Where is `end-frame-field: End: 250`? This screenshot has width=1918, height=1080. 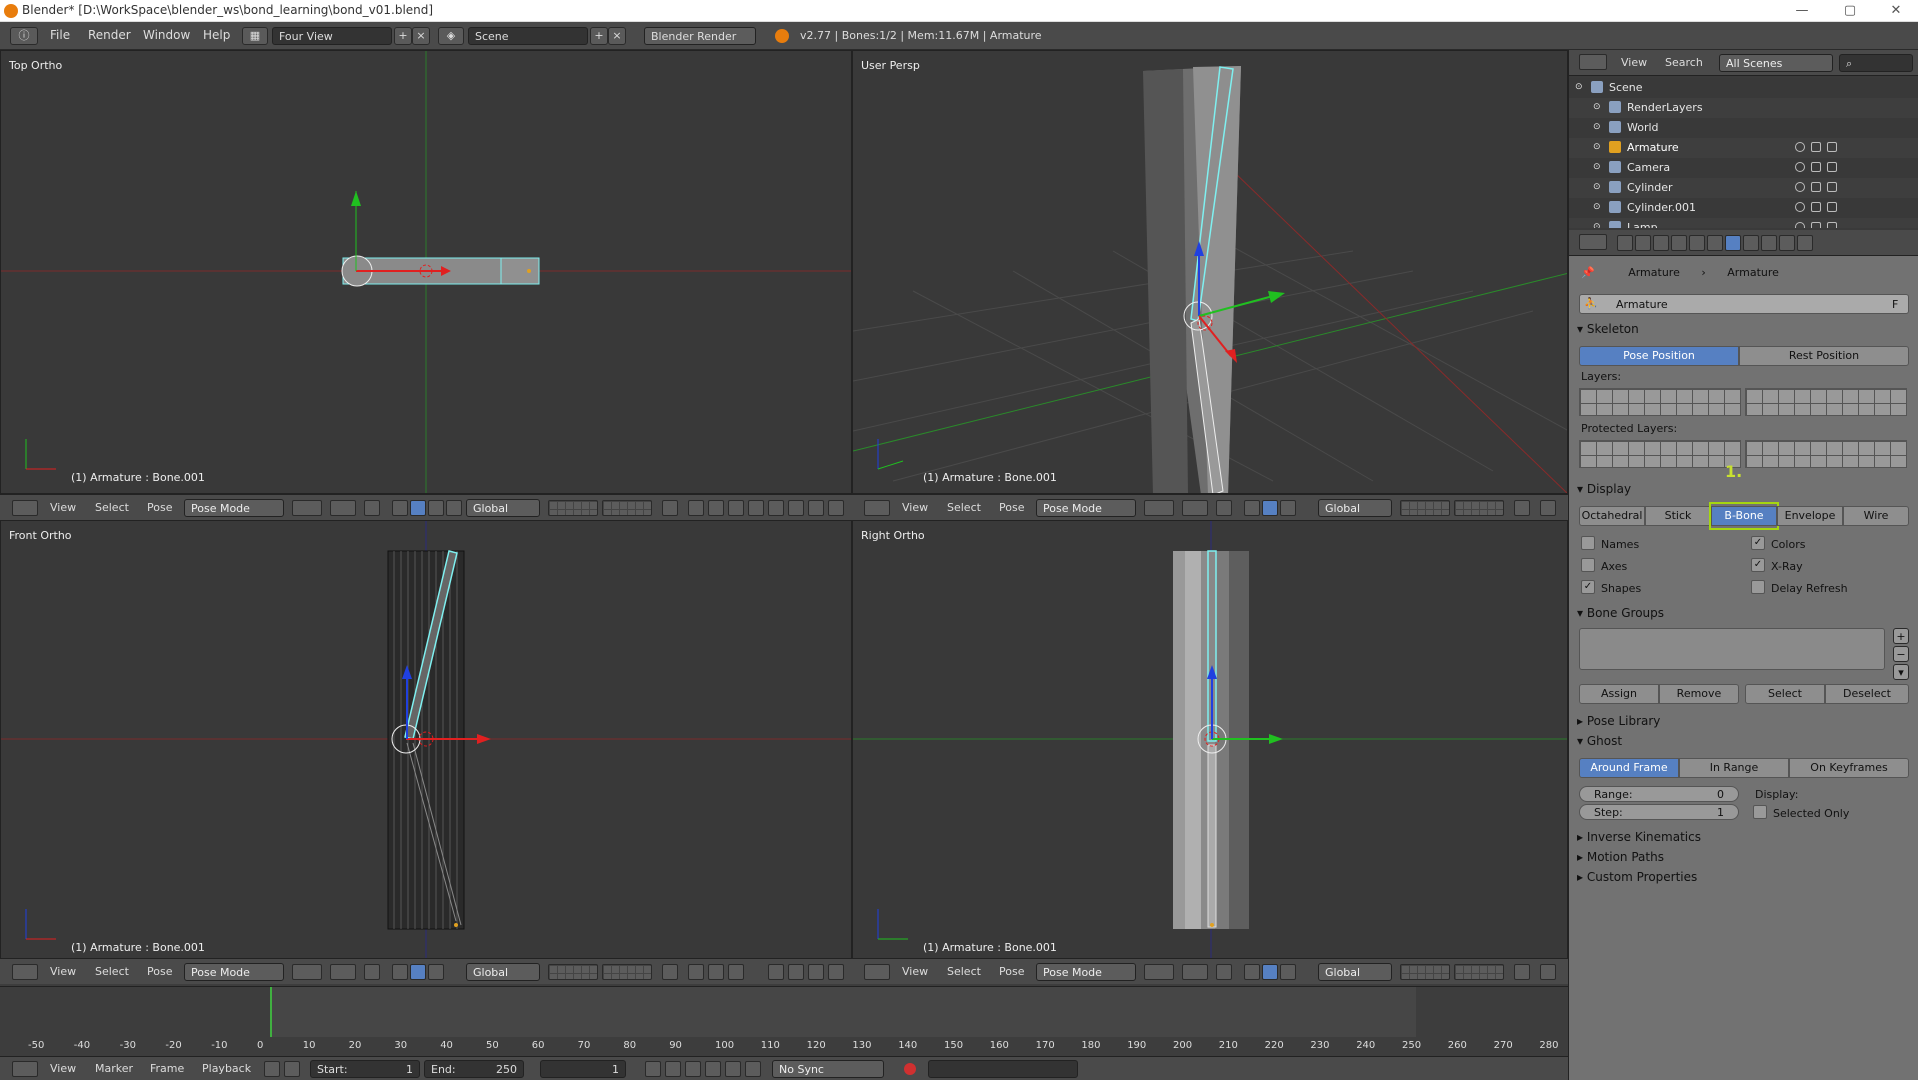
end-frame-field: End: 250 is located at coordinates (474, 1069).